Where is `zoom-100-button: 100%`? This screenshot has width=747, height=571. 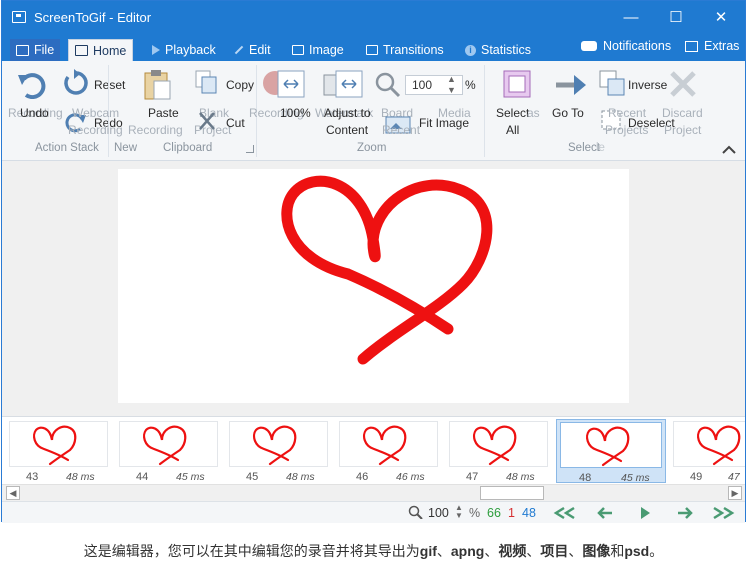
zoom-100-button: 100% is located at coordinates (295, 113).